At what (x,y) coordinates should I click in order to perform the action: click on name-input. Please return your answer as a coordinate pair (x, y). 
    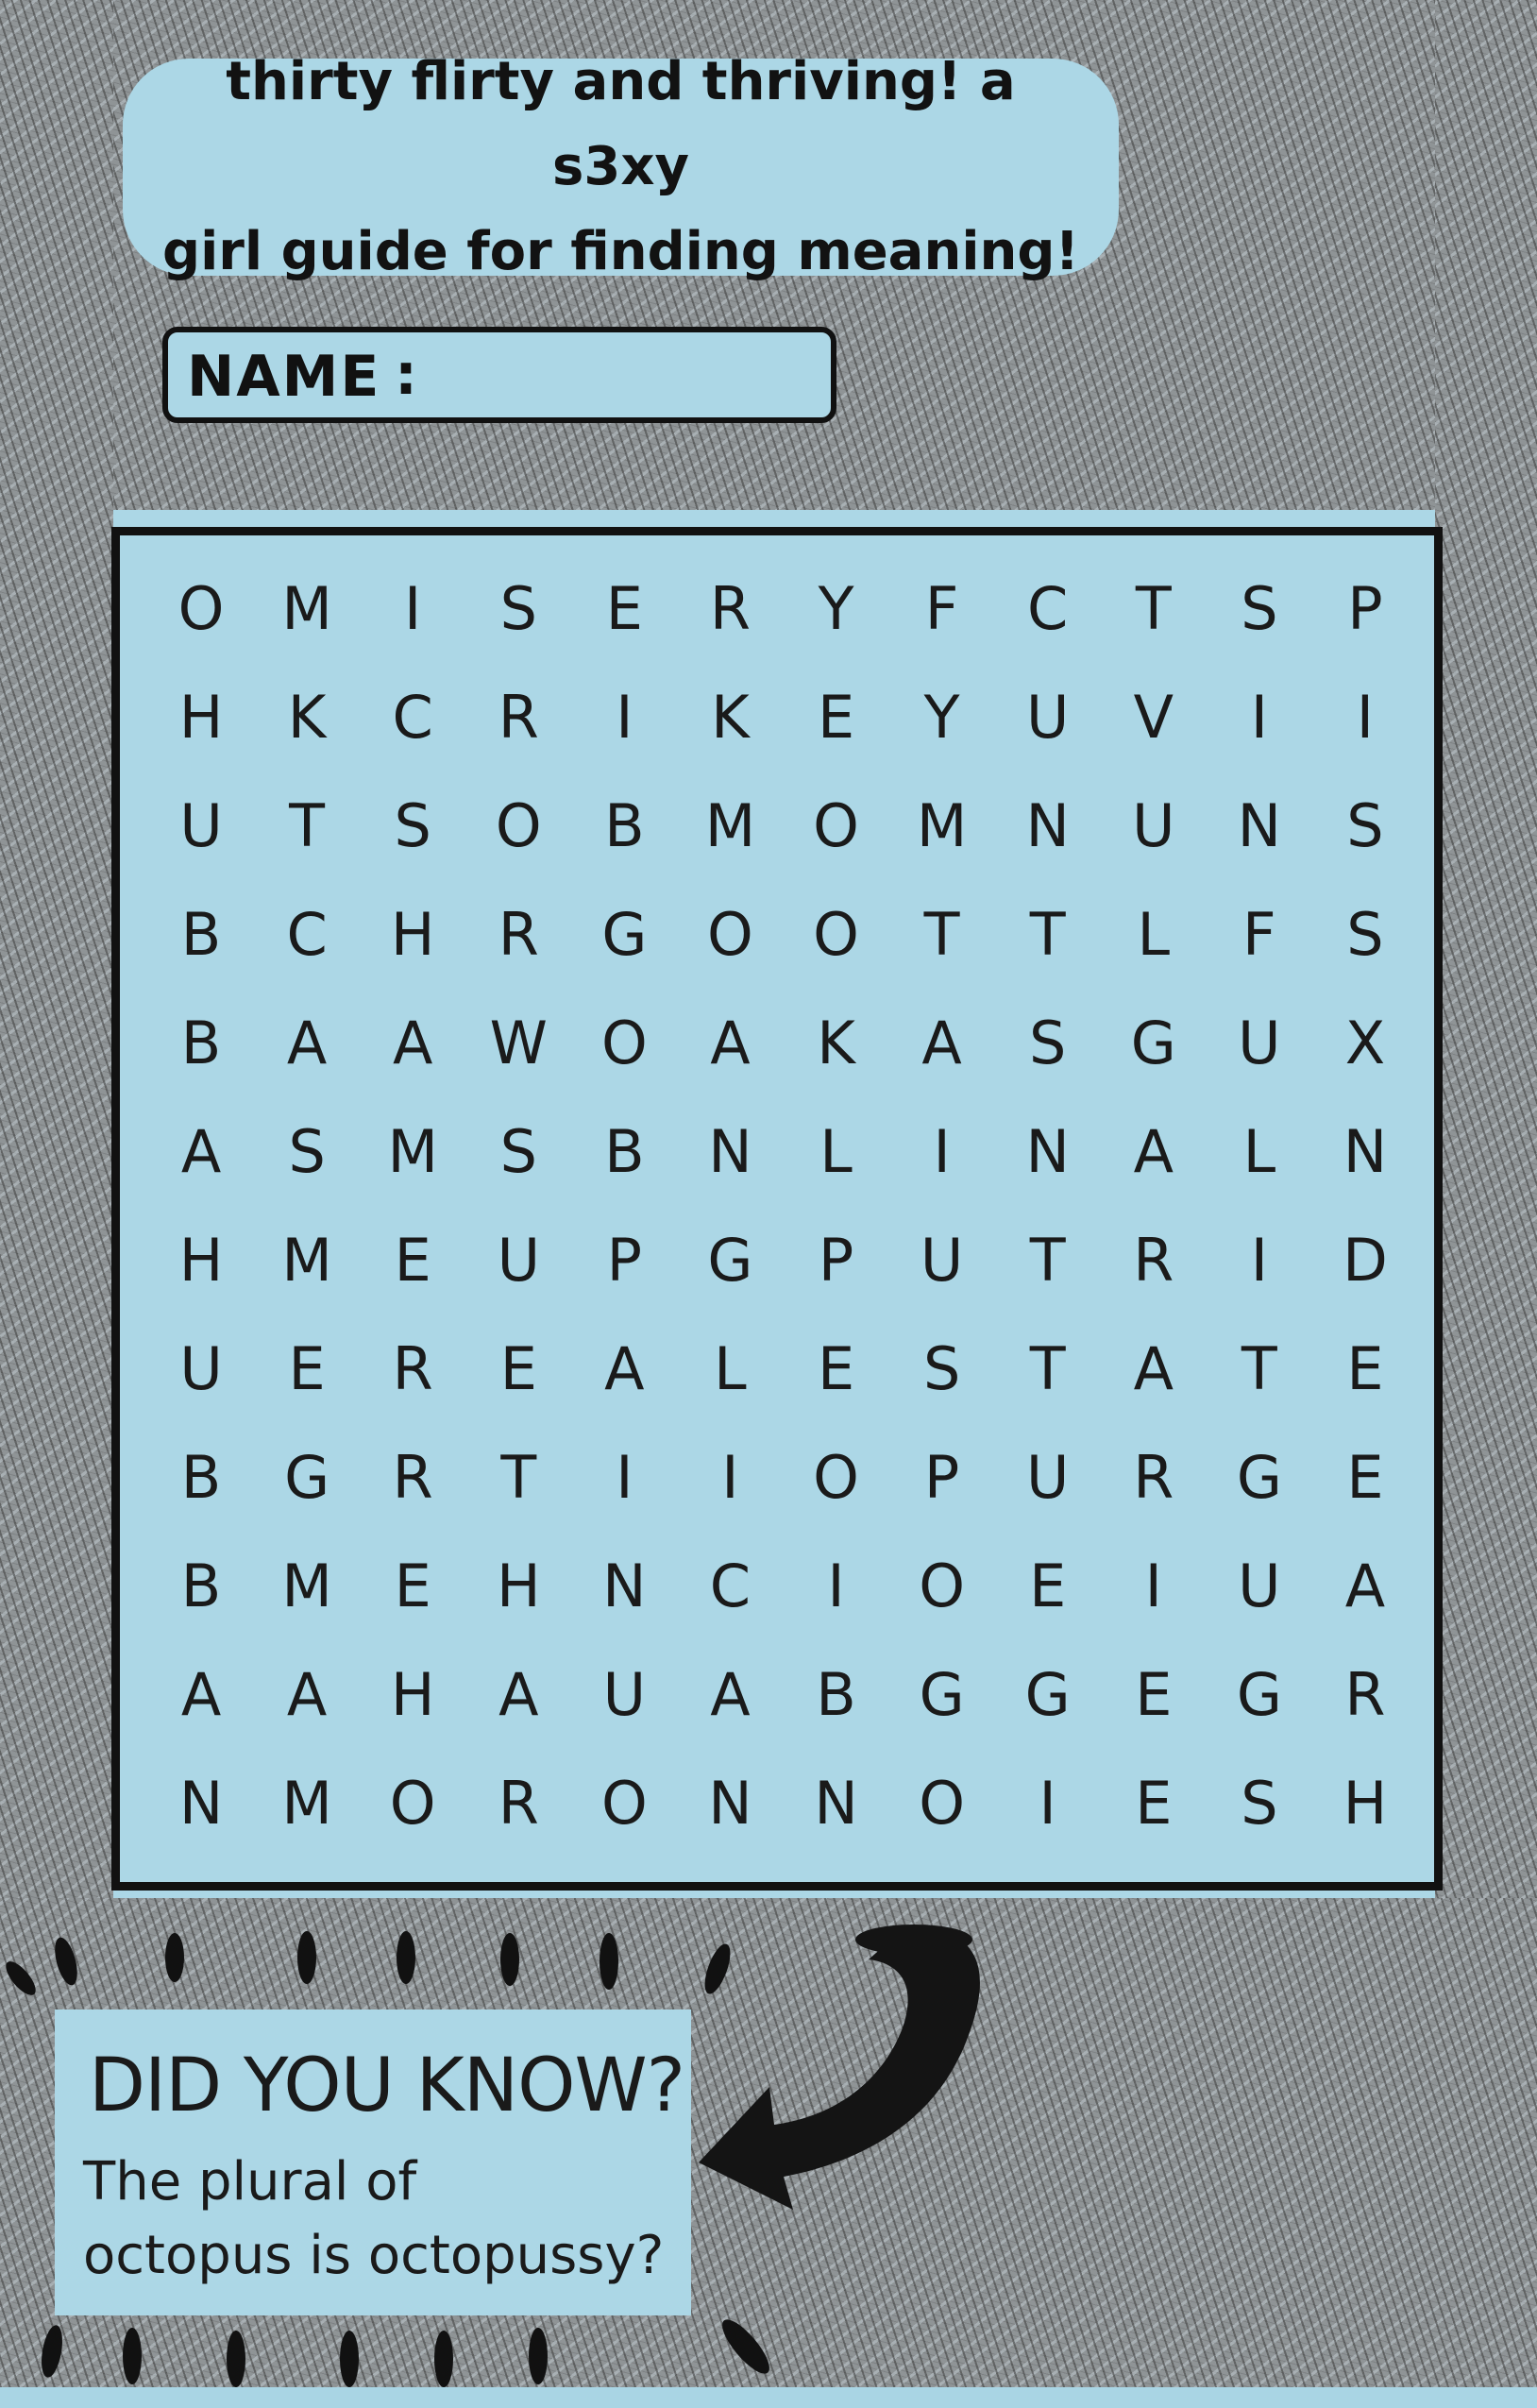
    Looking at the image, I should click on (623, 377).